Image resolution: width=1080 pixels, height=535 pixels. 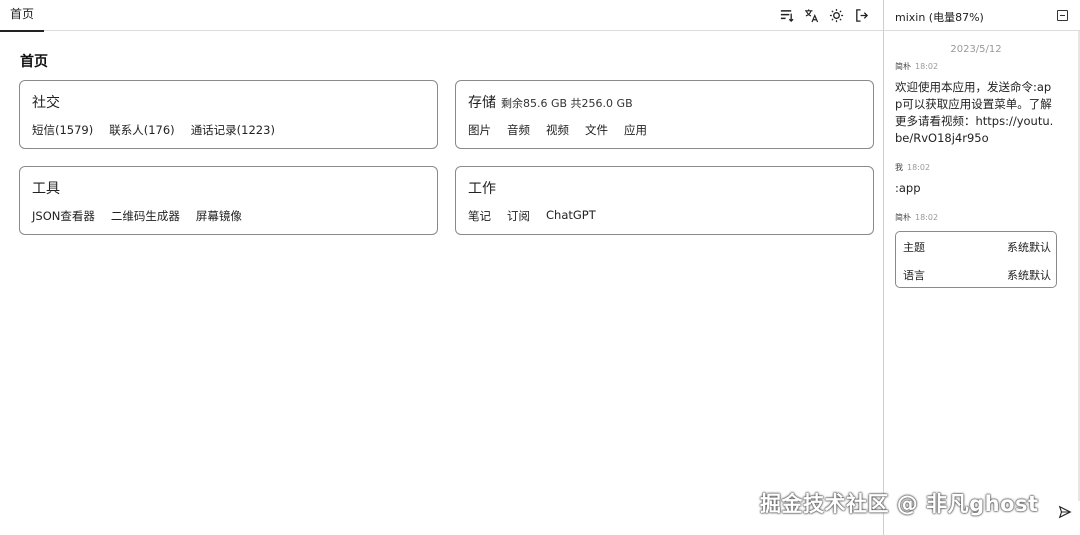 I want to click on message-text: :app, so click(x=908, y=188).